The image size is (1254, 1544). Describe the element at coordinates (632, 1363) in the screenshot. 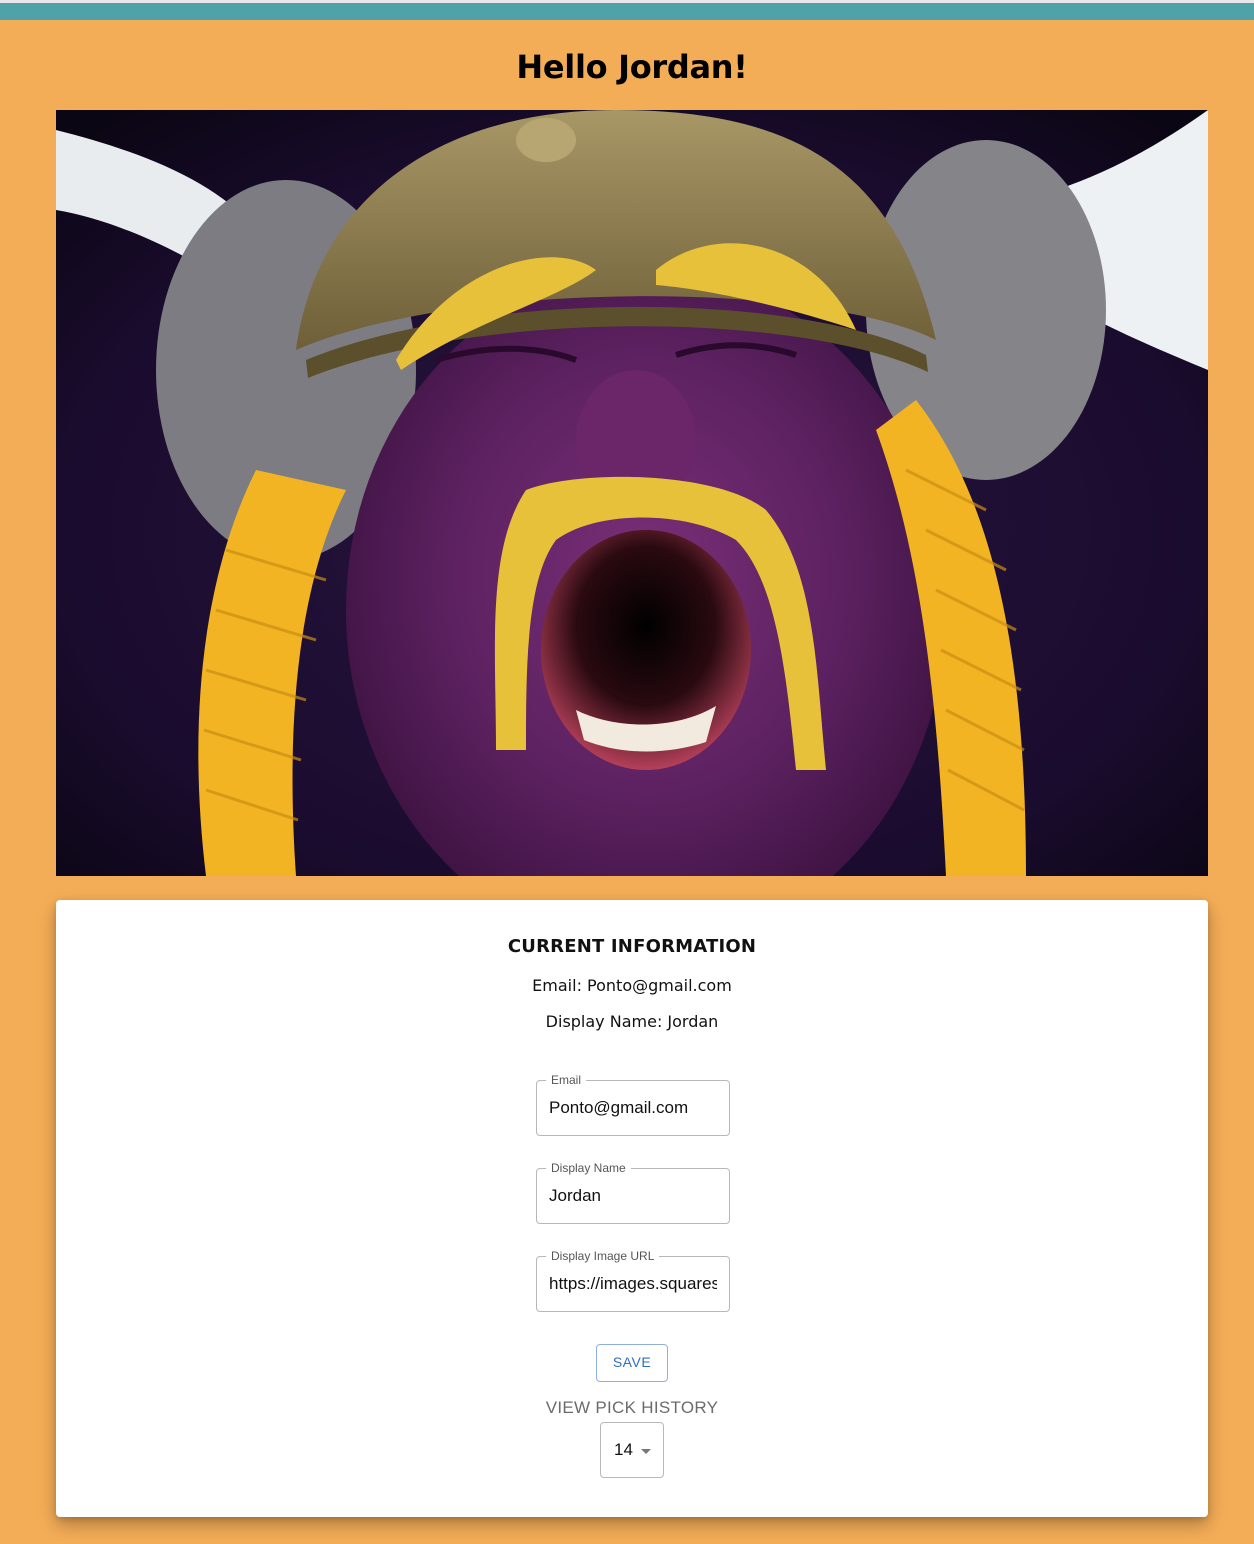

I see `save-button: SAVE` at that location.